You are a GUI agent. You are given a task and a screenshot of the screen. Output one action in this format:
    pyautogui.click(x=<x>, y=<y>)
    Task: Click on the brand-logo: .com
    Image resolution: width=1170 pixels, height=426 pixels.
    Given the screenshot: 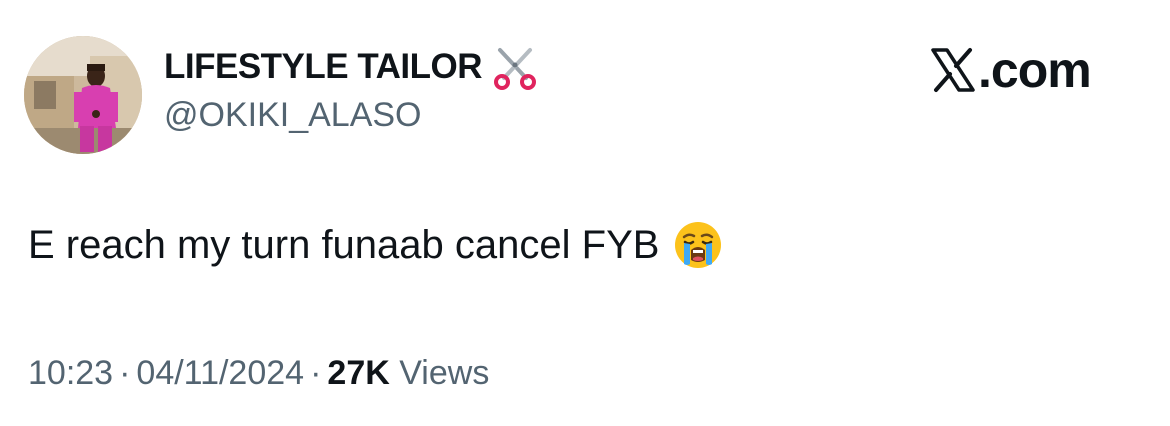 What is the action you would take?
    pyautogui.click(x=1011, y=70)
    